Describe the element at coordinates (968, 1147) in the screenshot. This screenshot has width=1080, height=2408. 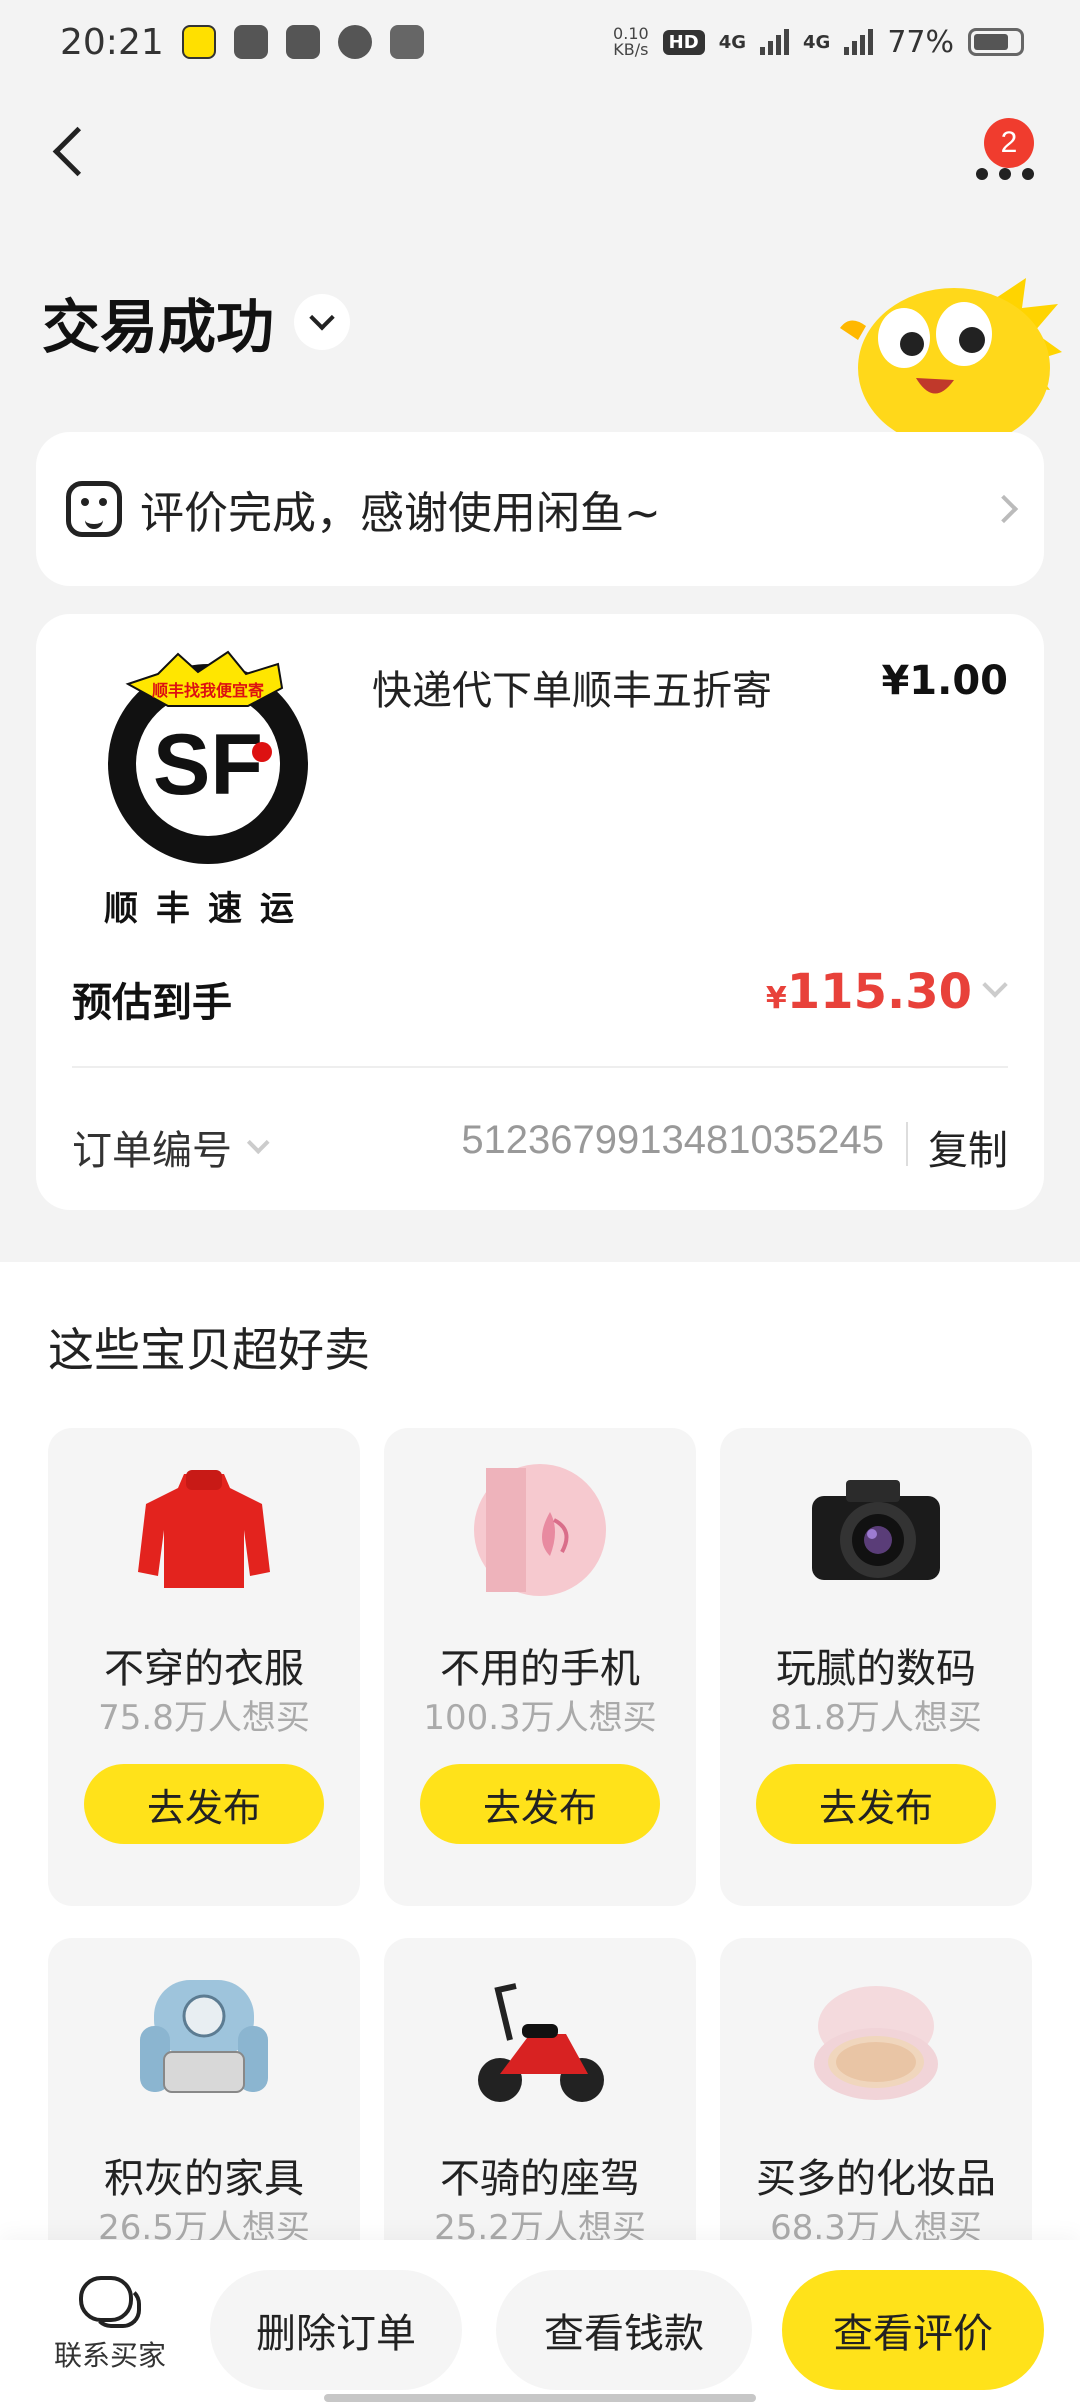
I see `copy-button: 复制` at that location.